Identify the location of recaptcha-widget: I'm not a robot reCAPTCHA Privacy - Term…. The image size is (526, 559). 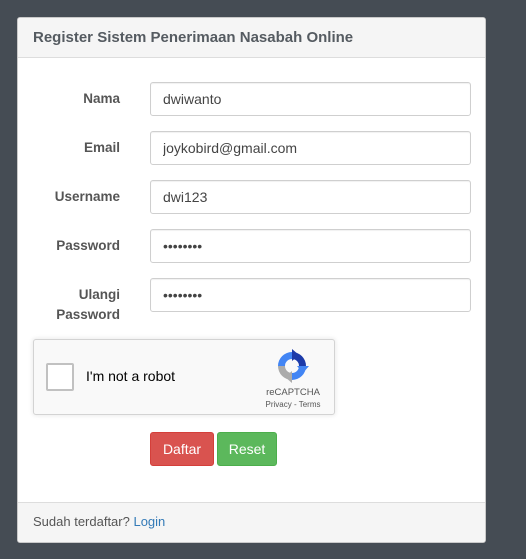
(184, 377).